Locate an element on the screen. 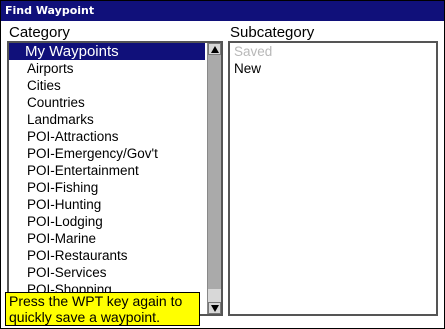 The height and width of the screenshot is (329, 445). scroll-down-button is located at coordinates (214, 308).